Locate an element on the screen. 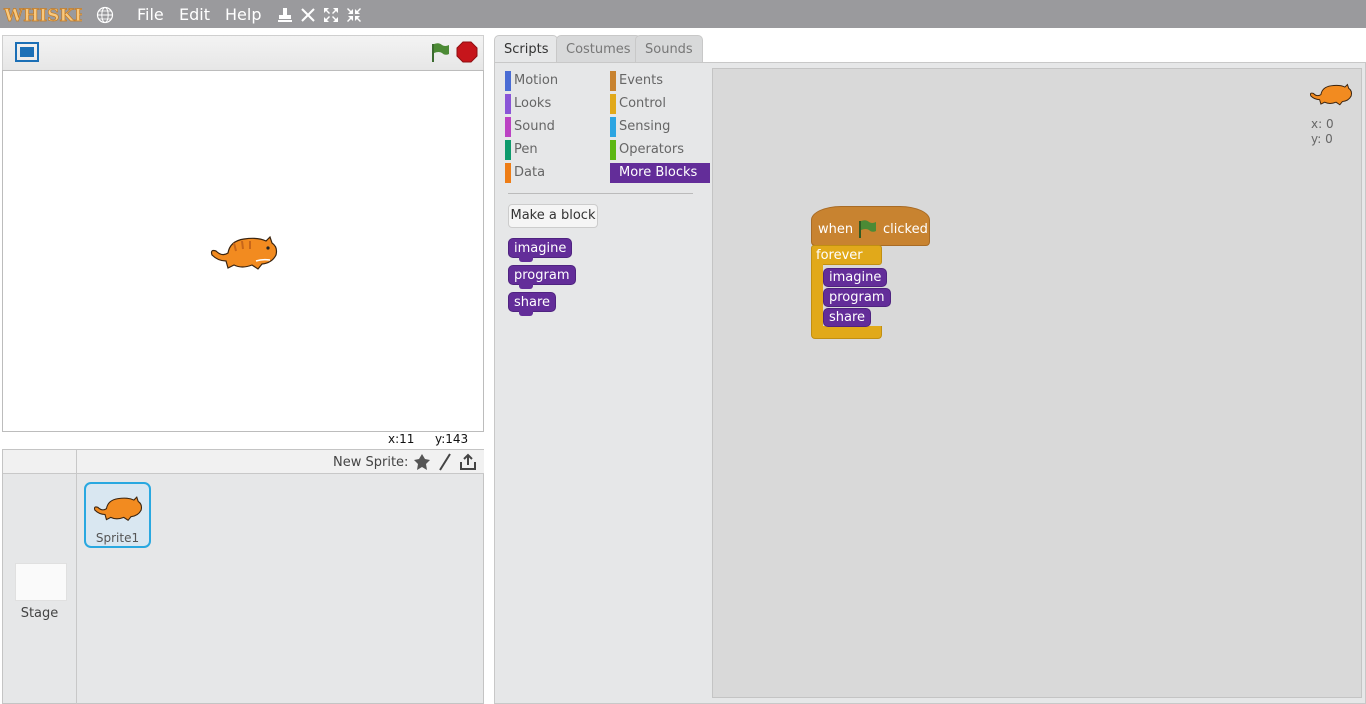  category-label: Events is located at coordinates (641, 80).